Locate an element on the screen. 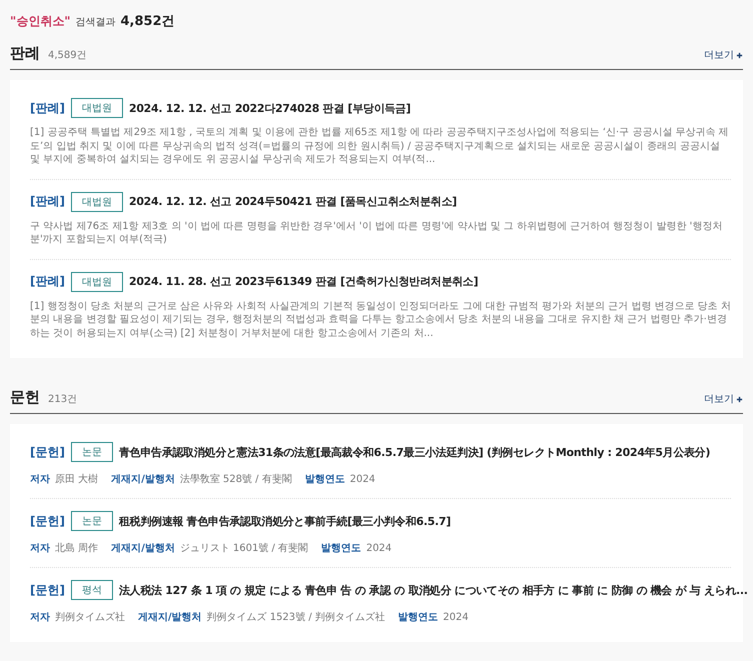 Image resolution: width=753 pixels, height=661 pixels. result-title: 租税判例速報 青色申告承認取消処分と事前手続[最三小判令和6.5.7] is located at coordinates (284, 521).